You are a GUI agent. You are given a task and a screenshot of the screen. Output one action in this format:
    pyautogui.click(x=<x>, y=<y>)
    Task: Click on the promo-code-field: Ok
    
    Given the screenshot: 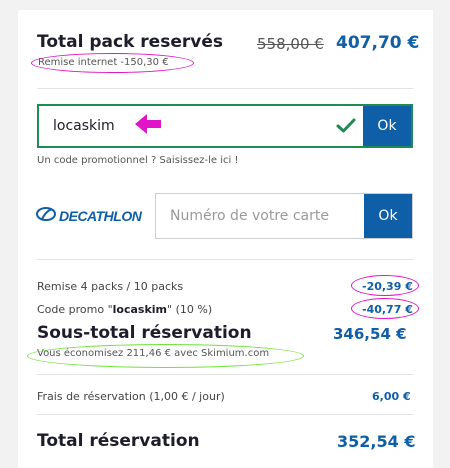 What is the action you would take?
    pyautogui.click(x=225, y=126)
    